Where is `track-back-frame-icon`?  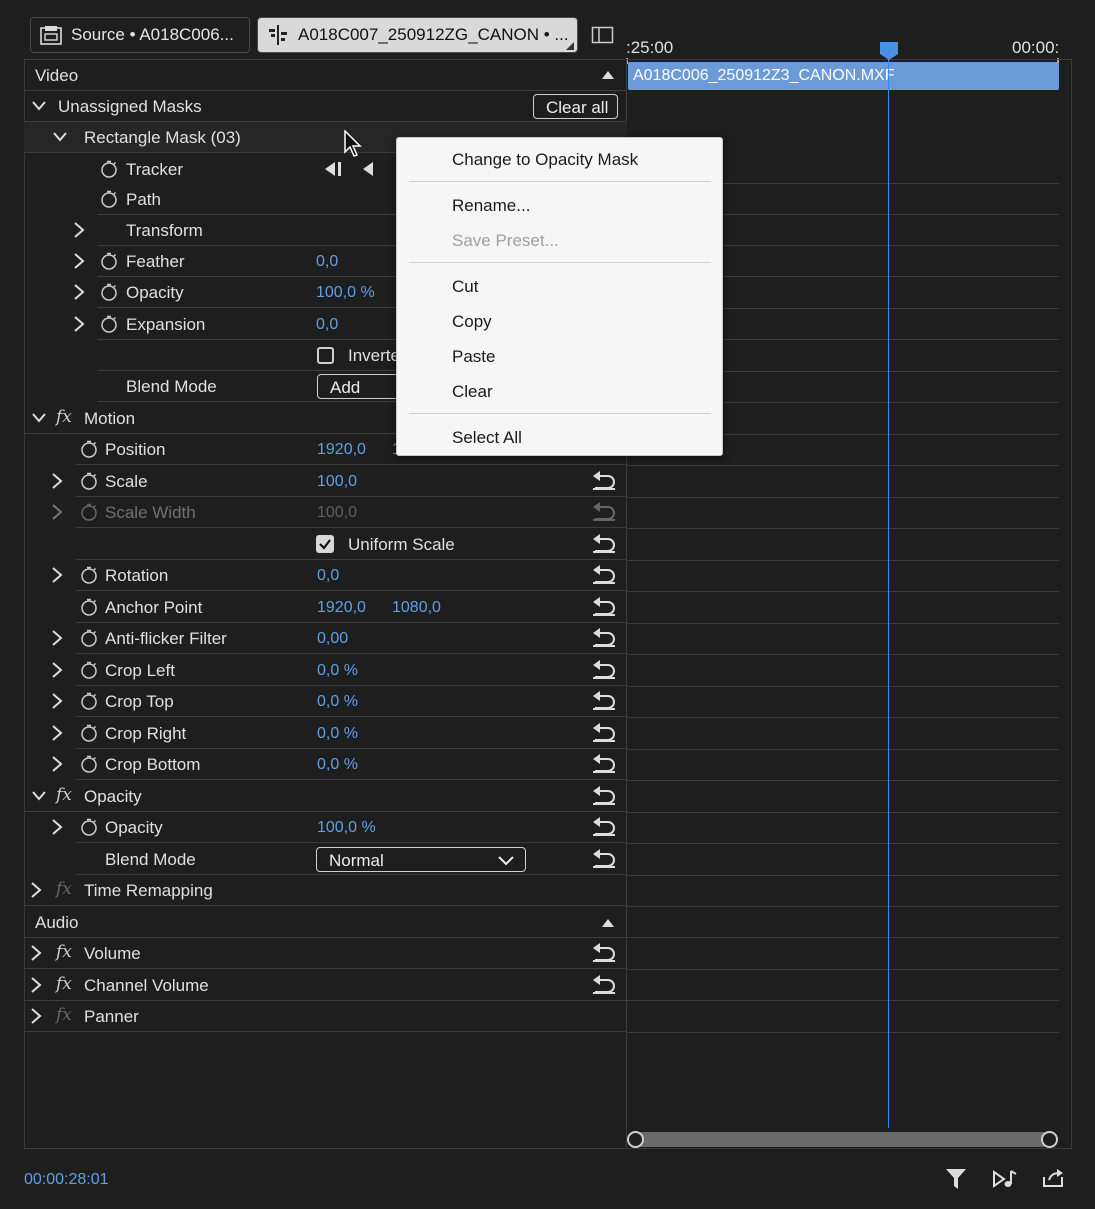 track-back-frame-icon is located at coordinates (368, 169).